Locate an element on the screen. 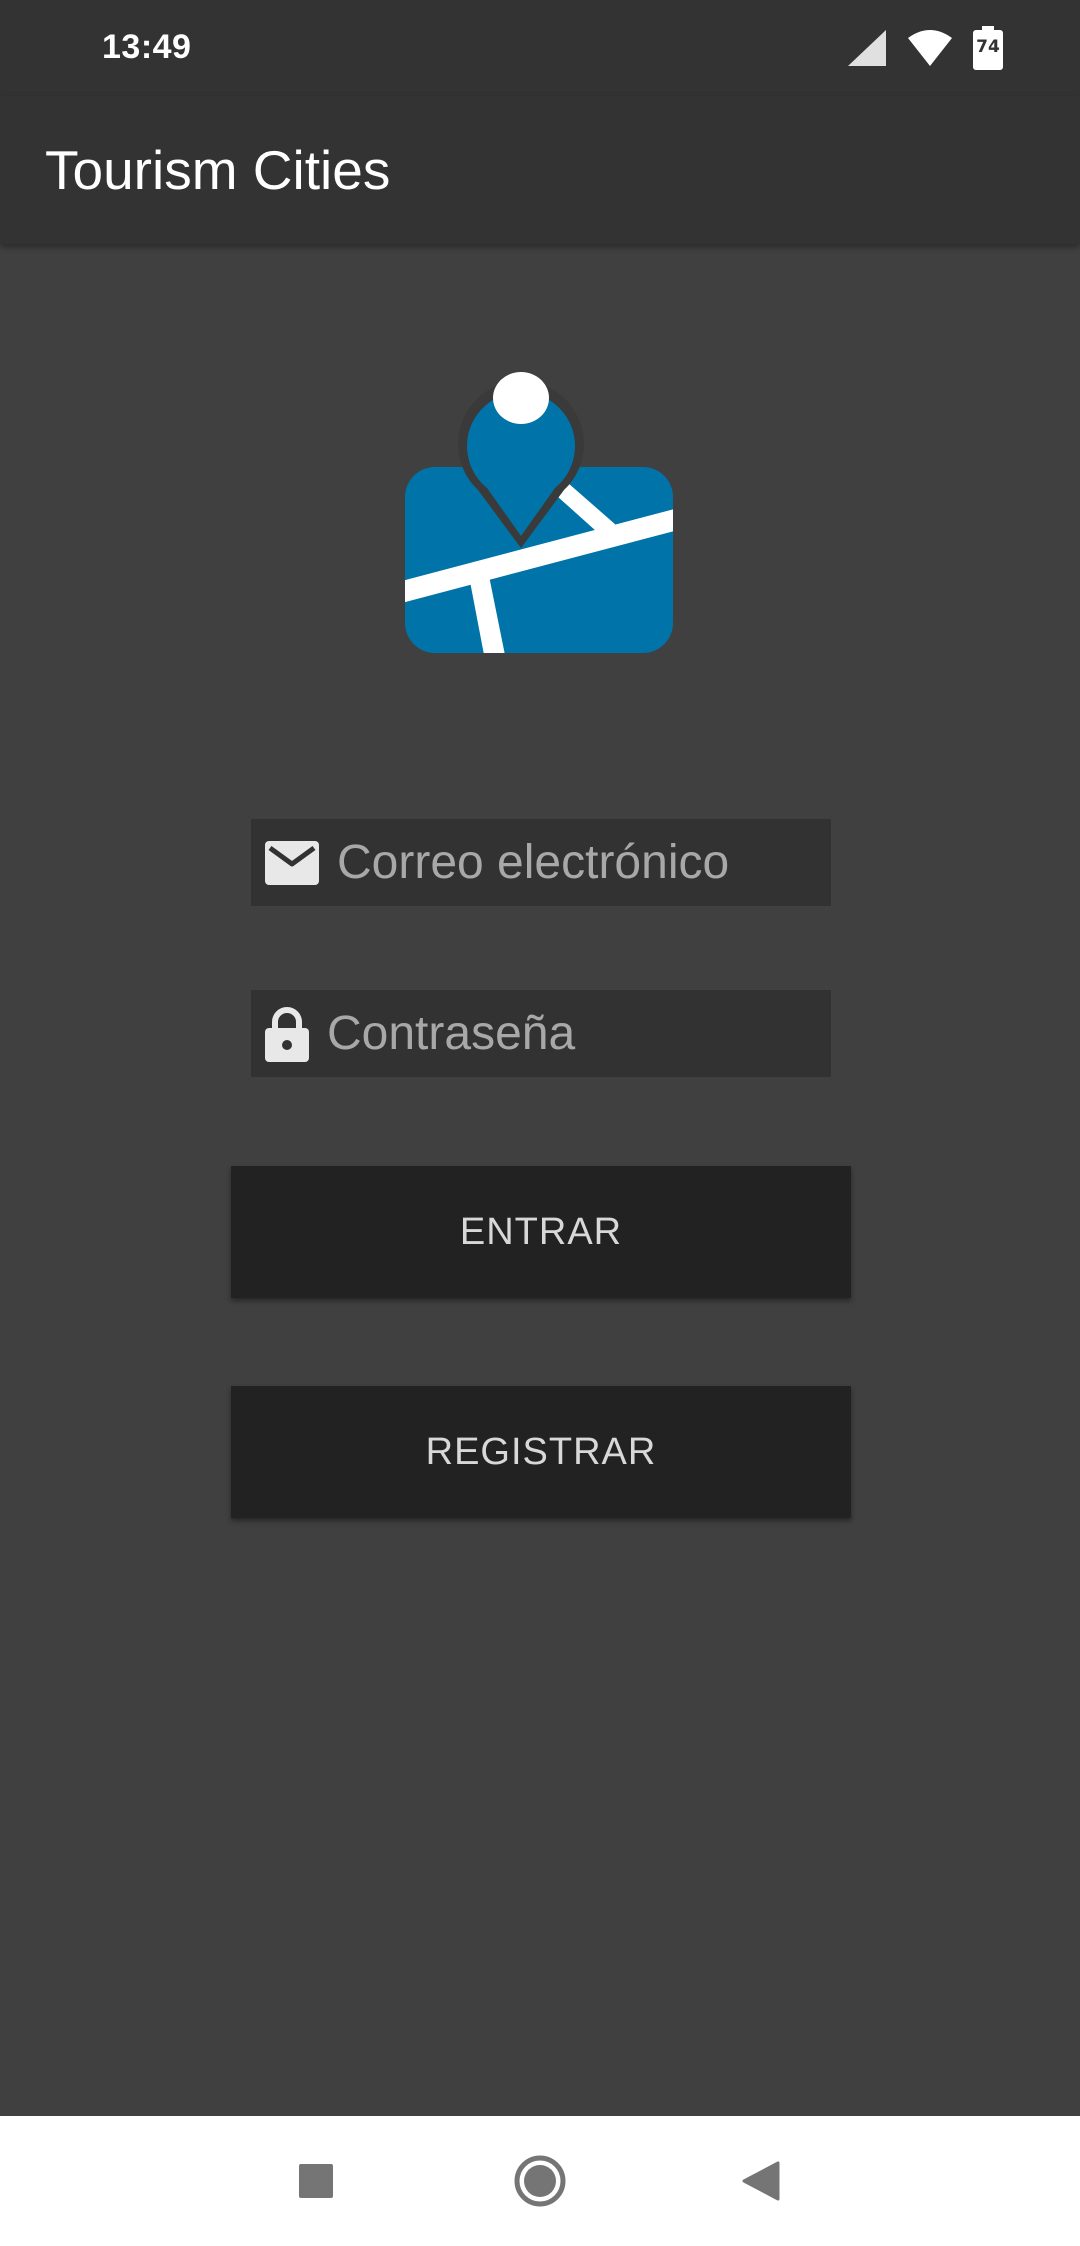 The width and height of the screenshot is (1080, 2246). lock-icon is located at coordinates (287, 1034).